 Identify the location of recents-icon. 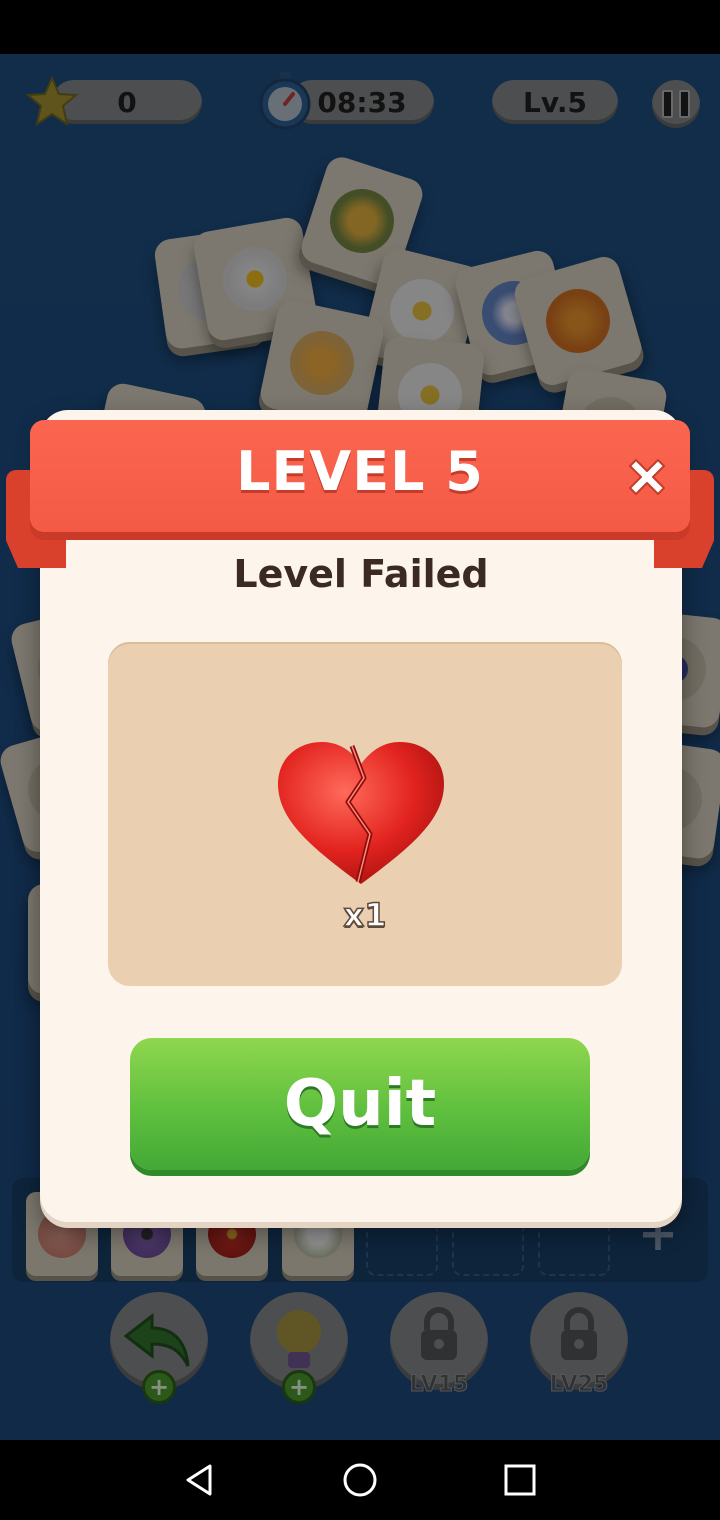
(520, 1480).